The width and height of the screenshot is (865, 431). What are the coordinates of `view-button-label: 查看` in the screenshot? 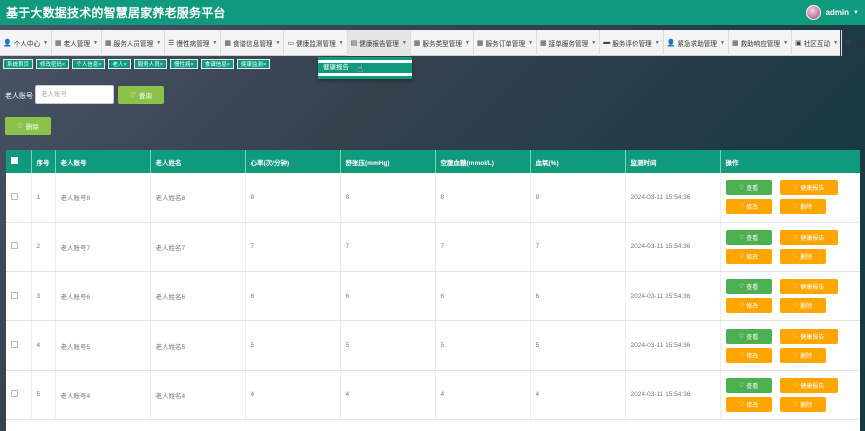 It's located at (752, 288).